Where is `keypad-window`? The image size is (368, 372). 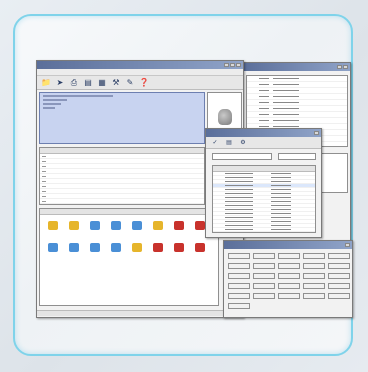 keypad-window is located at coordinates (288, 279).